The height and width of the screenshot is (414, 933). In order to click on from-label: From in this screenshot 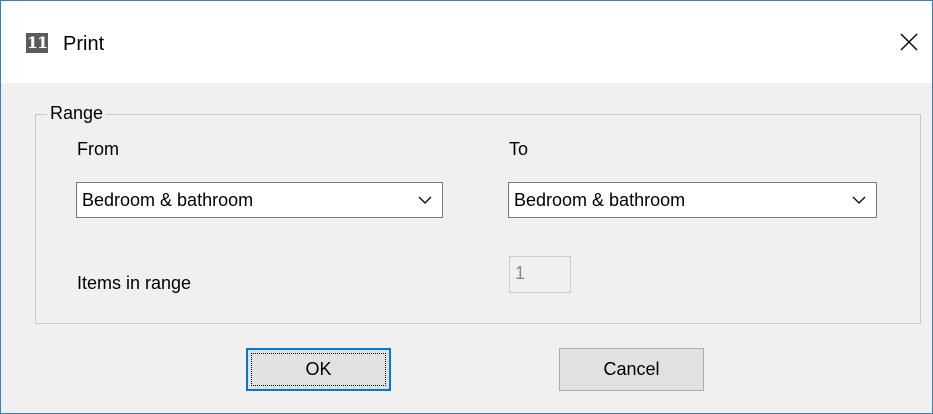, I will do `click(98, 149)`.